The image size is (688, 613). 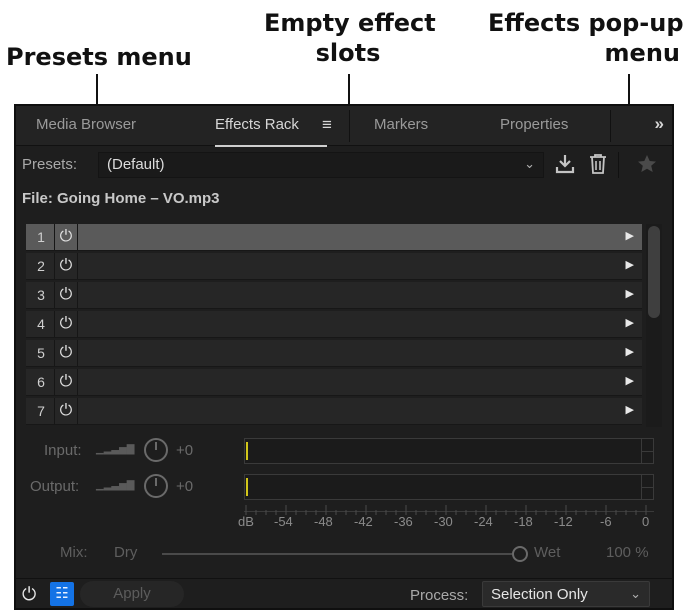 What do you see at coordinates (41, 353) in the screenshot?
I see `slot-number: 5` at bounding box center [41, 353].